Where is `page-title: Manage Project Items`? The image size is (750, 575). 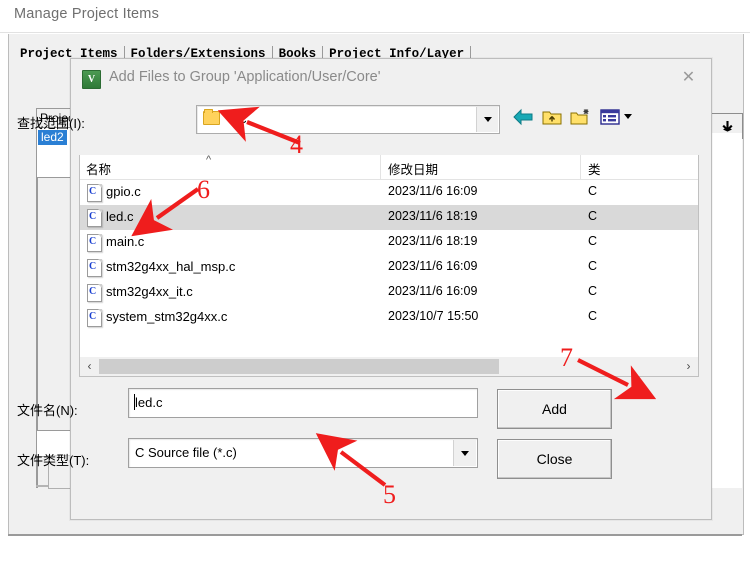 page-title: Manage Project Items is located at coordinates (87, 14).